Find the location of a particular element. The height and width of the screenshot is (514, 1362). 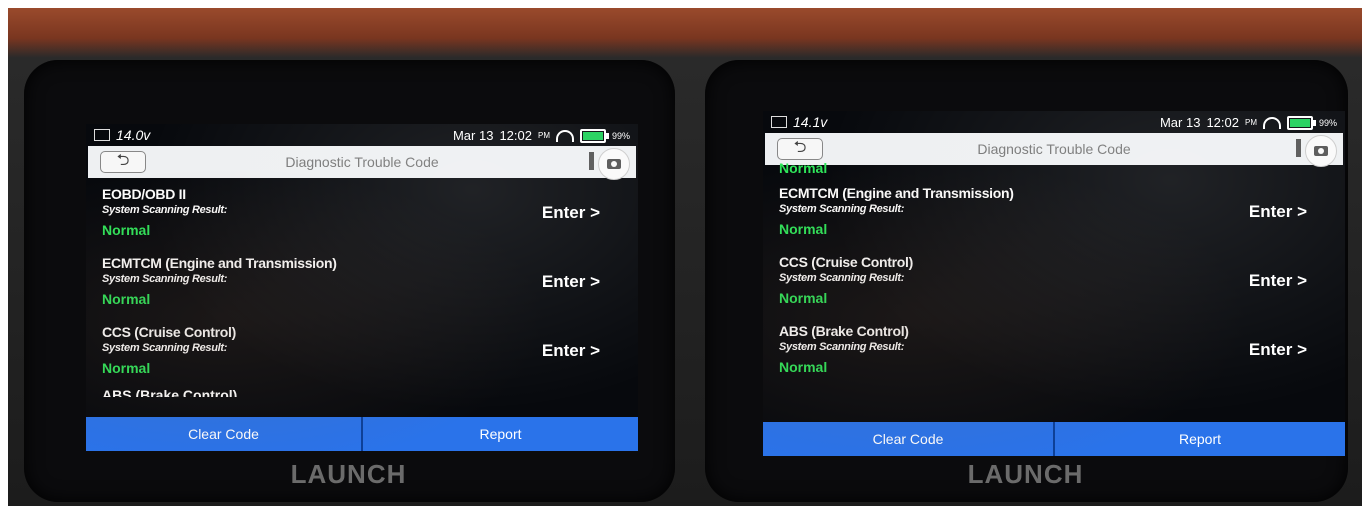

title-bar: ⮌ Diagnostic Trouble Code is located at coordinates (362, 163).